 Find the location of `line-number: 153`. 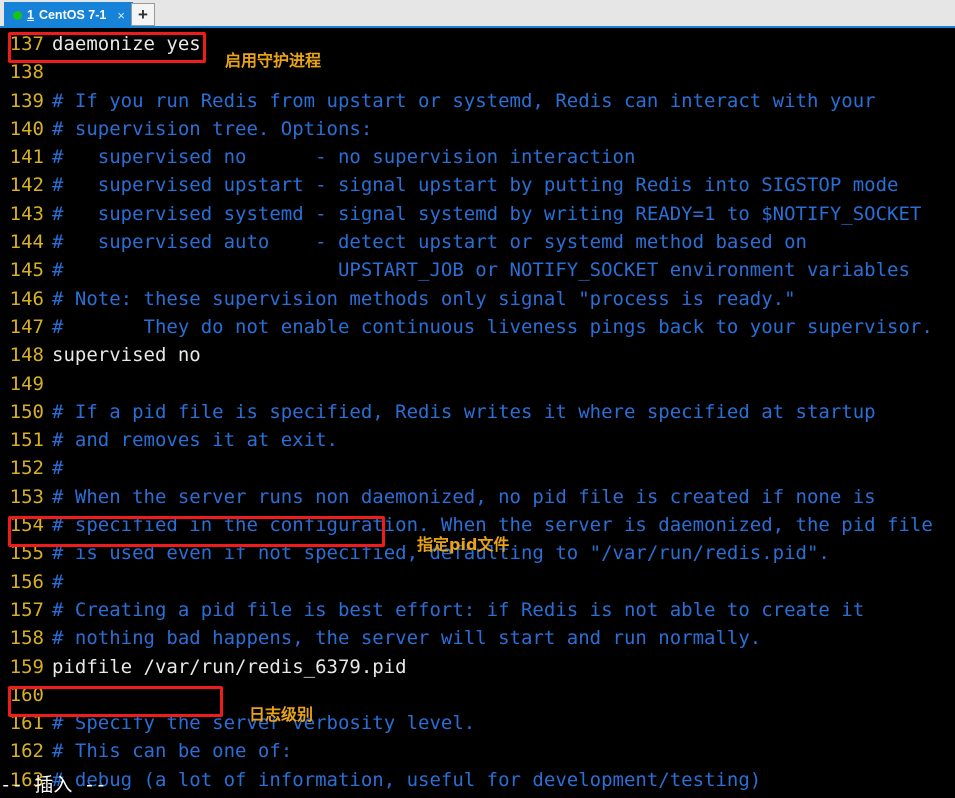

line-number: 153 is located at coordinates (26, 496).